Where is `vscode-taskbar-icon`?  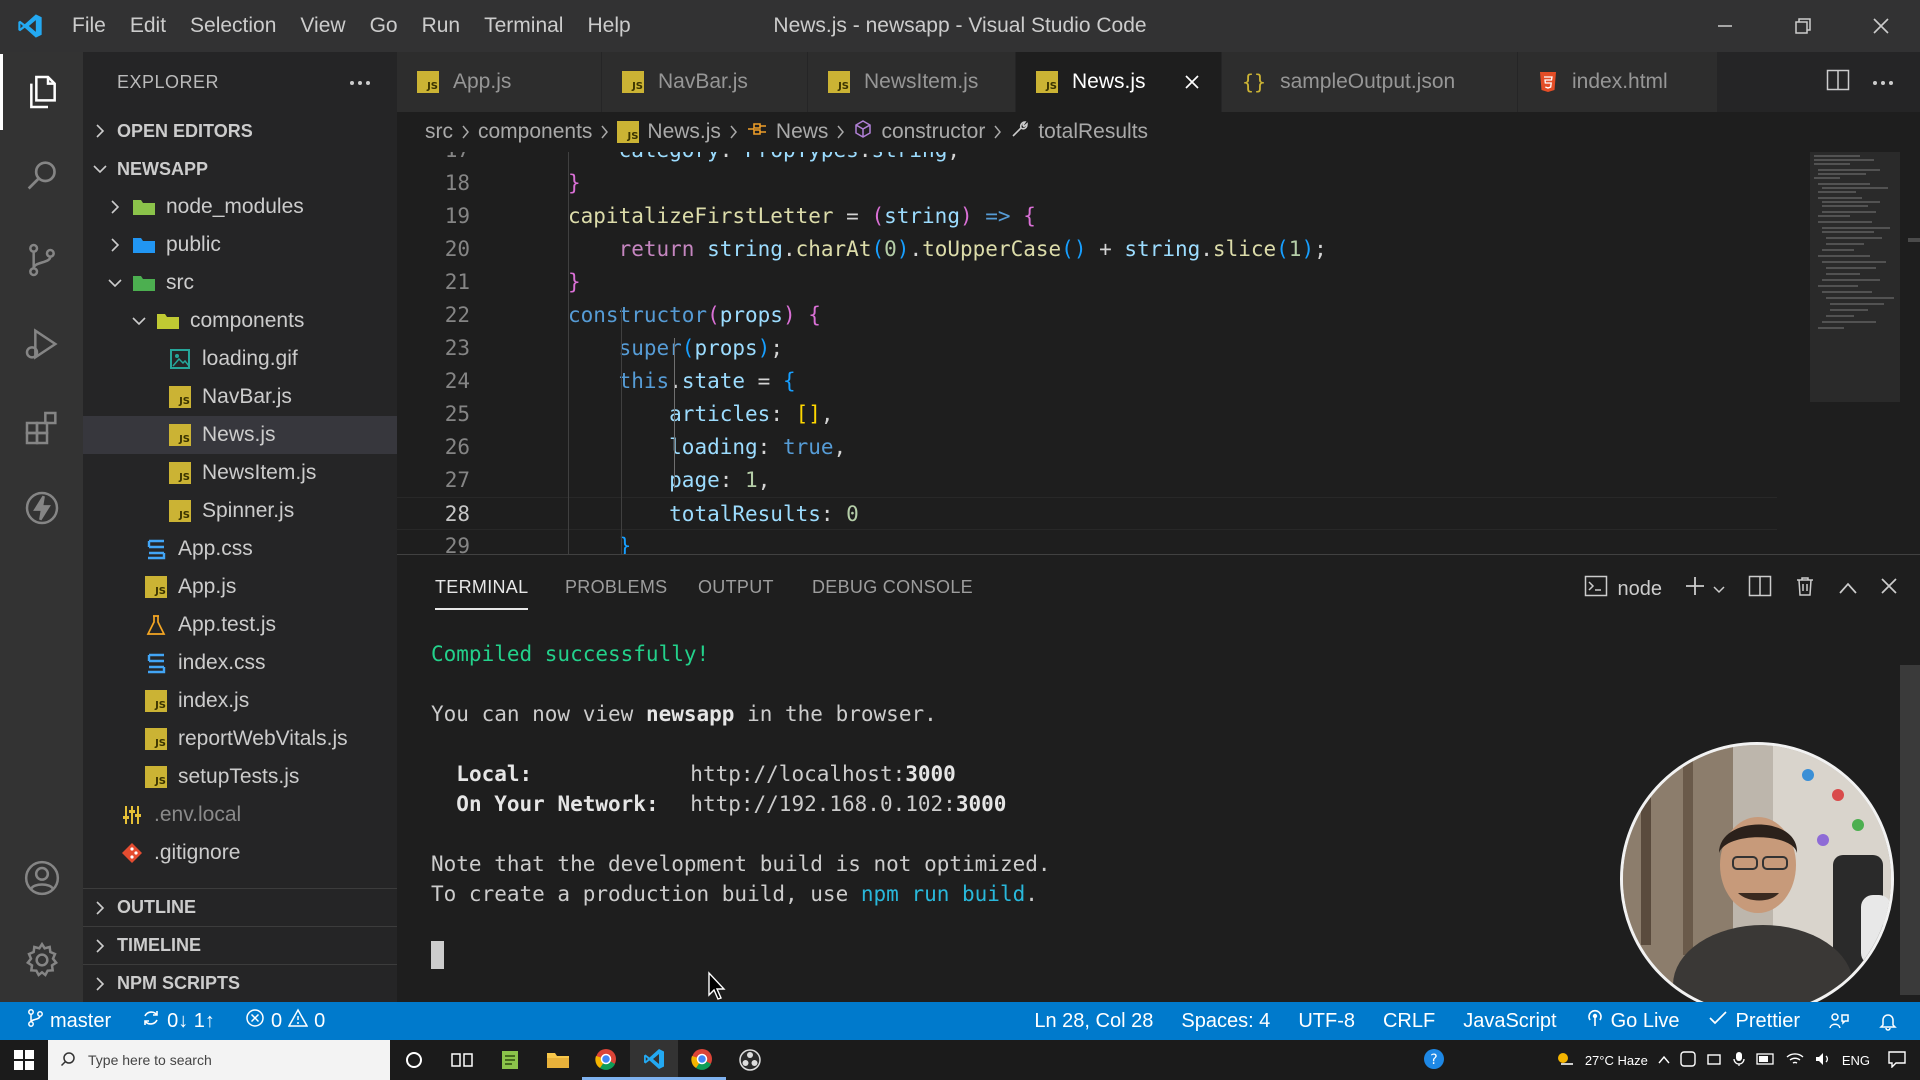 vscode-taskbar-icon is located at coordinates (654, 1060).